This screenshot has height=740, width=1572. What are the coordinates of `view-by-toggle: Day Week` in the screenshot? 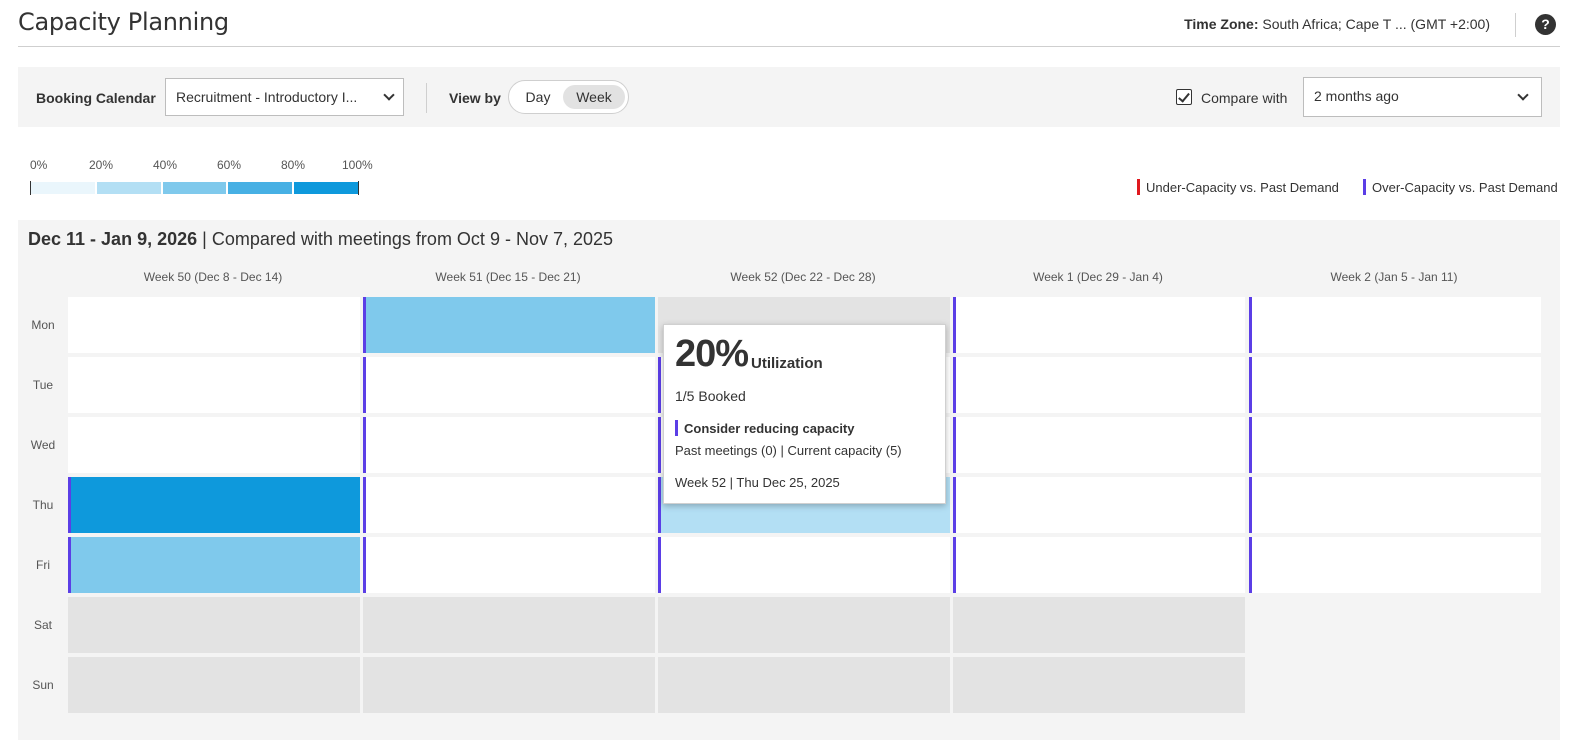 It's located at (568, 97).